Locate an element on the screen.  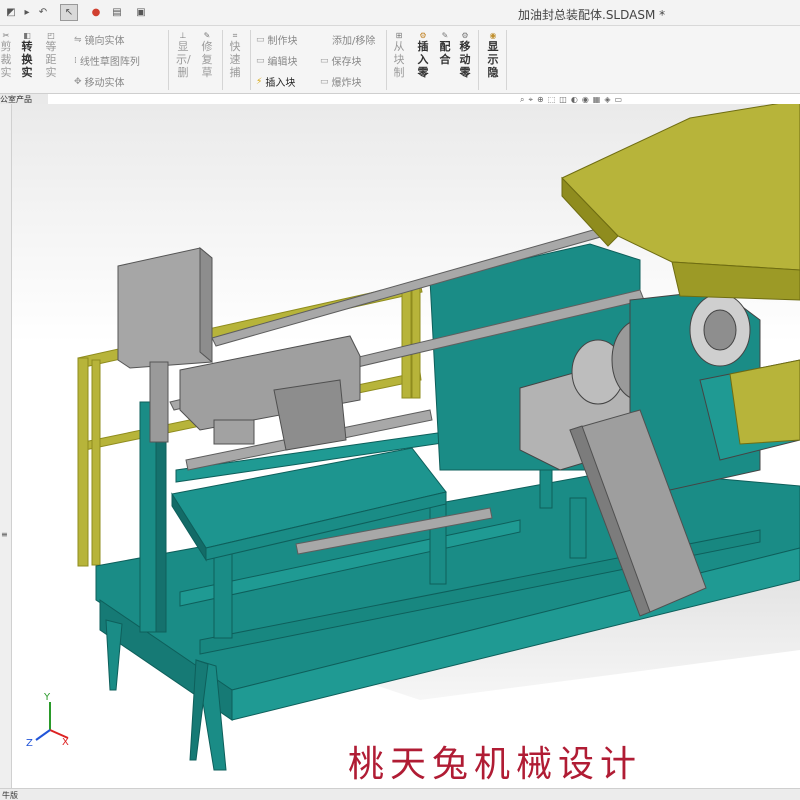
traffic-light-icon: ● is located at coordinates (96, 12).